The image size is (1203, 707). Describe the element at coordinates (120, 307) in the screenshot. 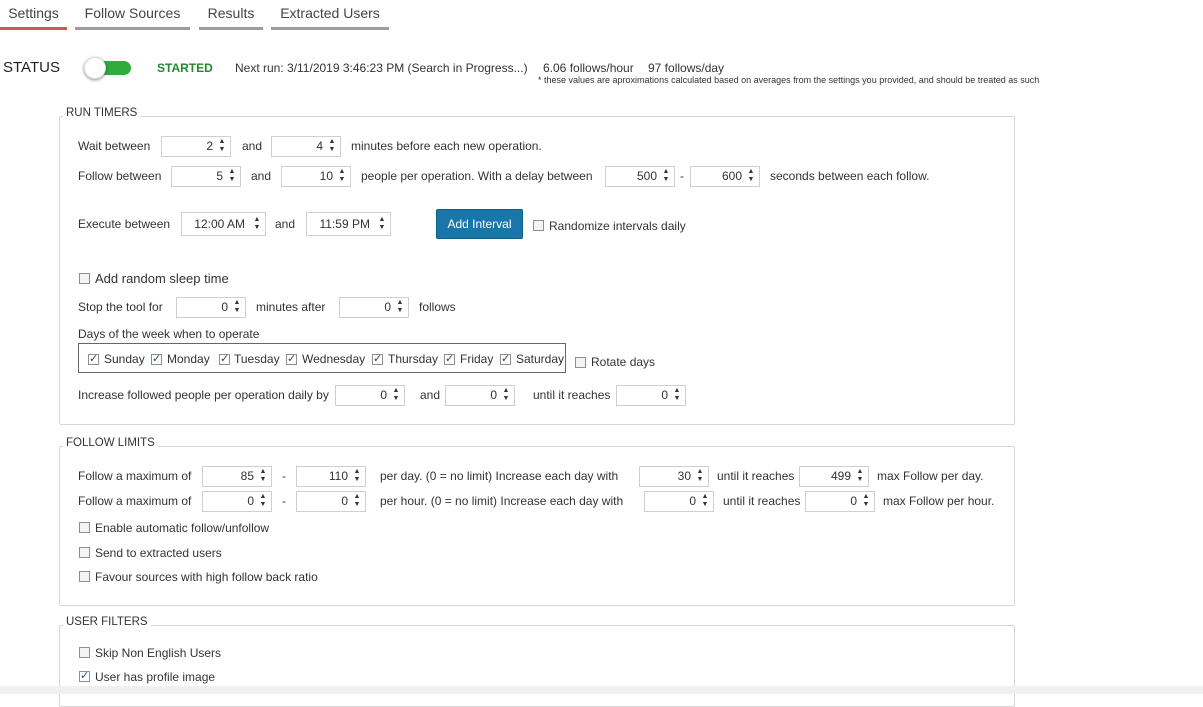

I see `stop-label: Stop the tool for` at that location.